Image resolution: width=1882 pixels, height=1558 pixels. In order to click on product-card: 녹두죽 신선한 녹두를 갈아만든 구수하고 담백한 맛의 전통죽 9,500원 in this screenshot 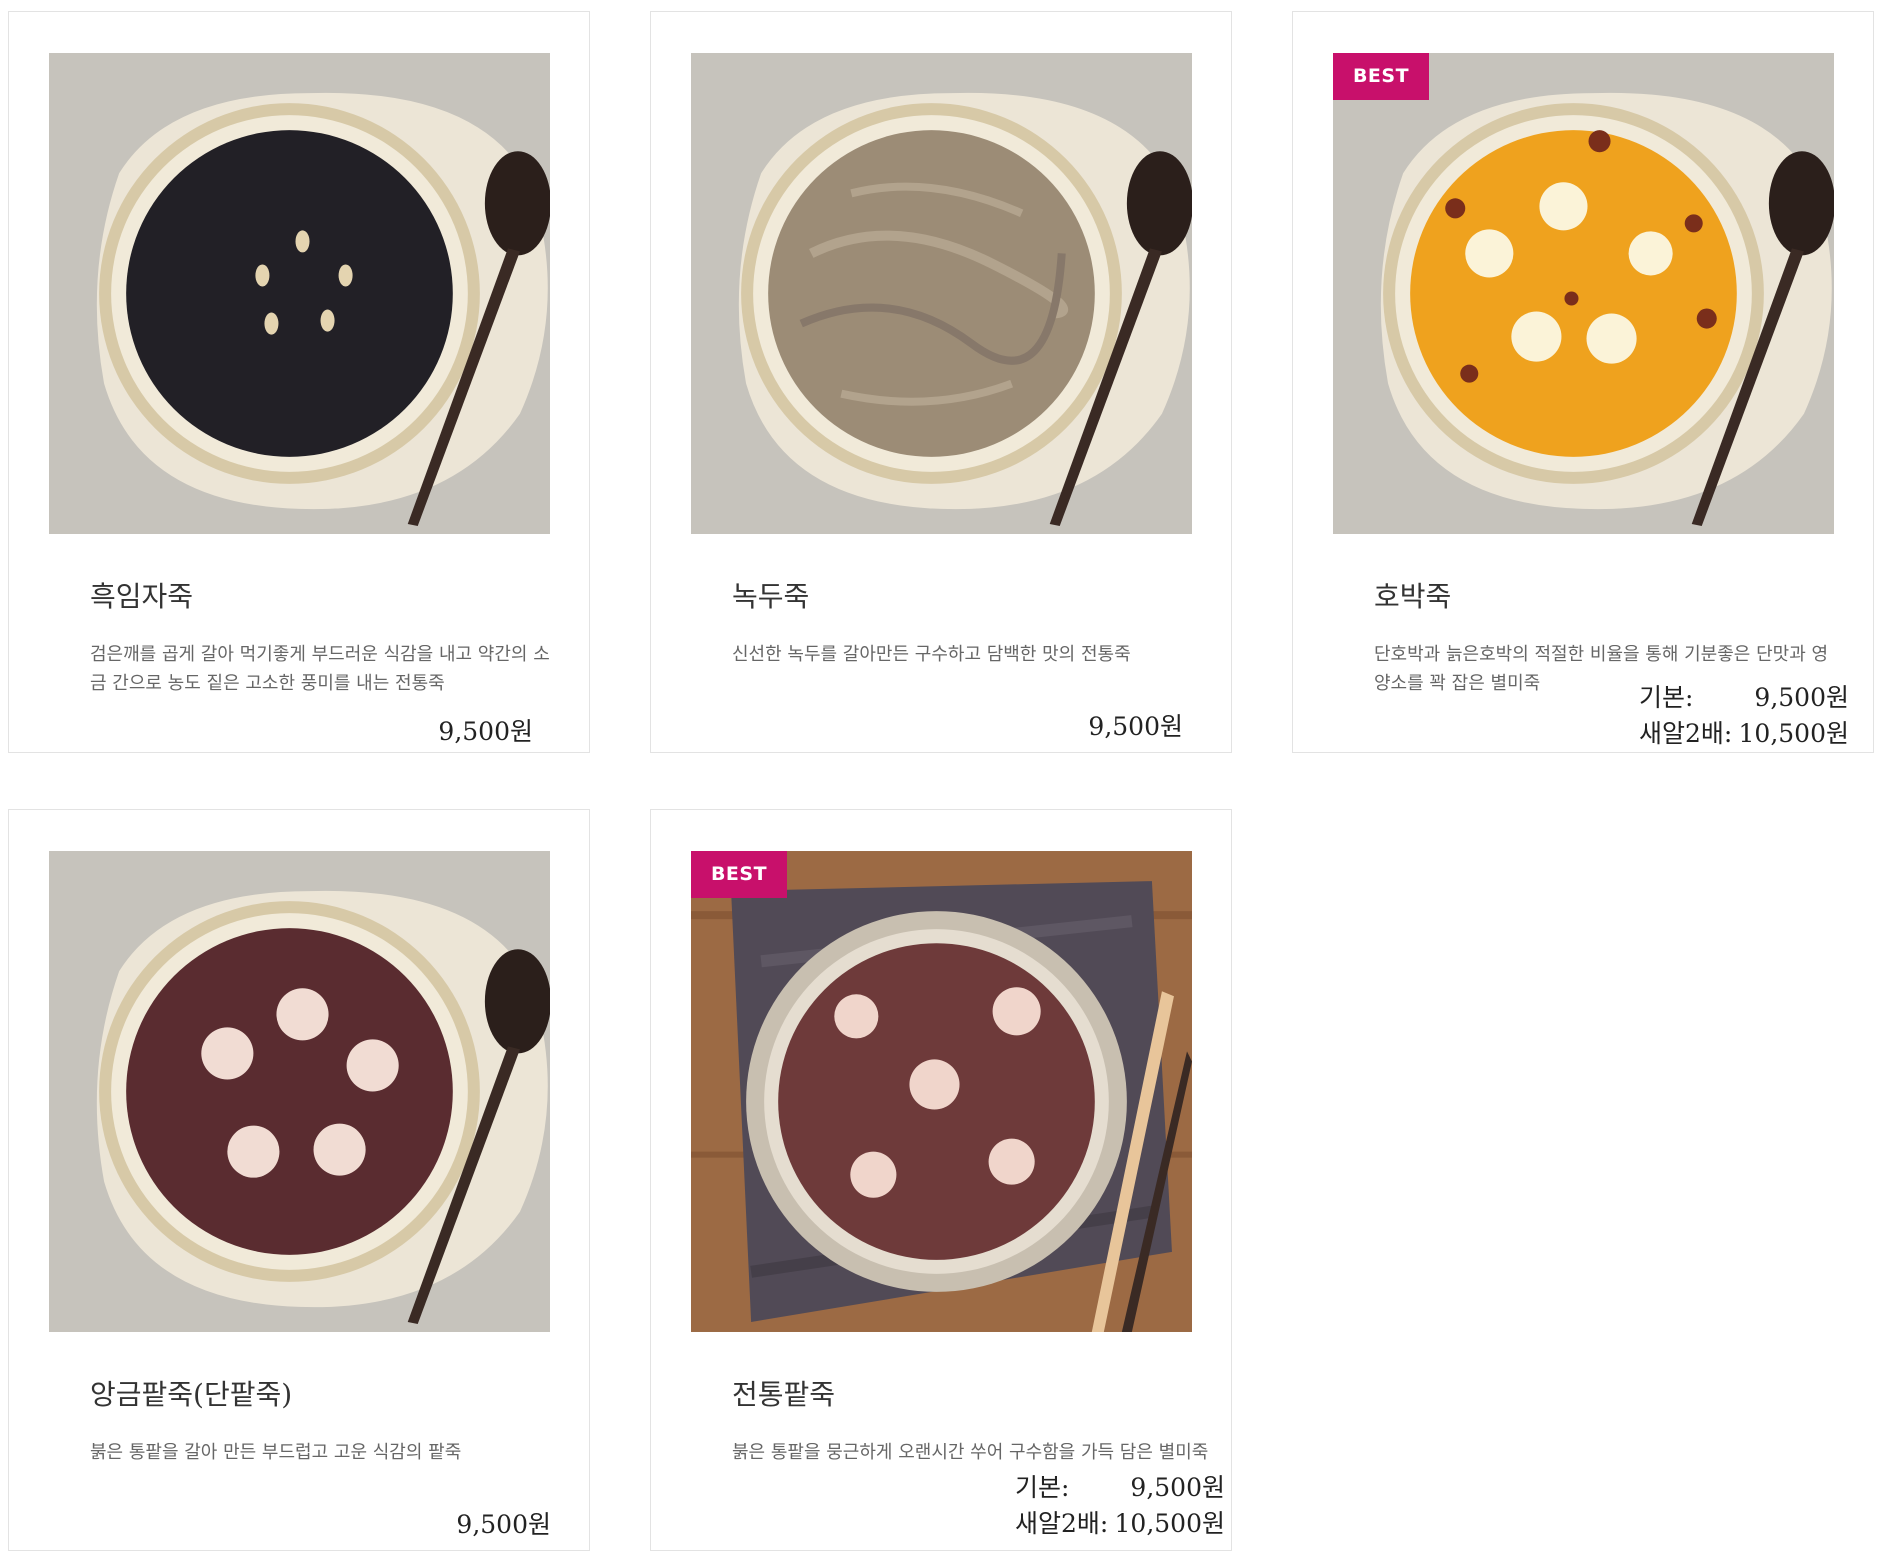, I will do `click(941, 382)`.